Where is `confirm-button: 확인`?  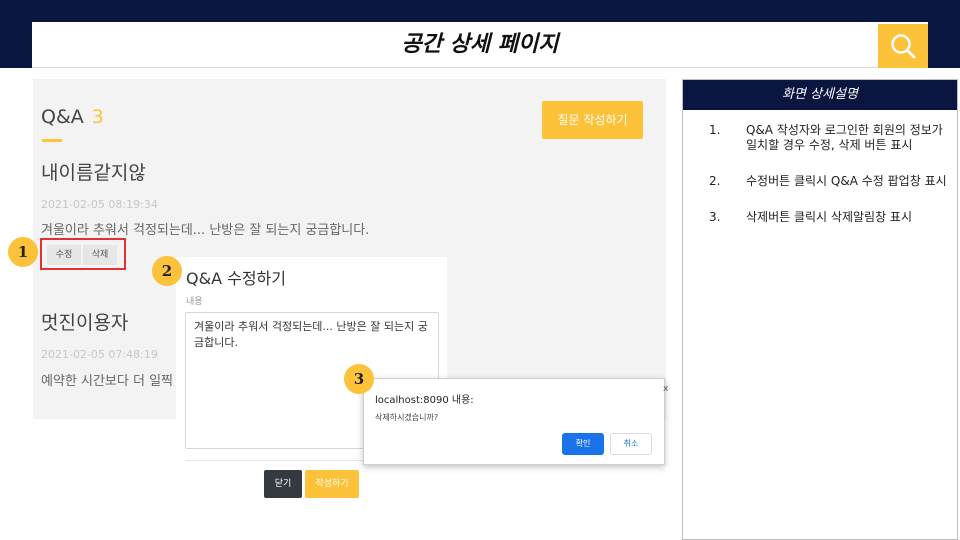
confirm-button: 확인 is located at coordinates (583, 444).